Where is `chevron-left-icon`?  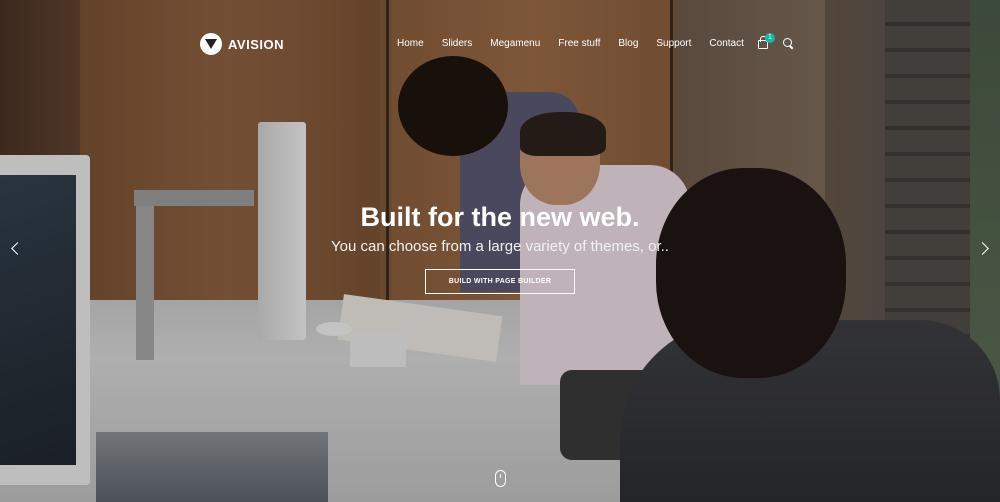 chevron-left-icon is located at coordinates (17, 248).